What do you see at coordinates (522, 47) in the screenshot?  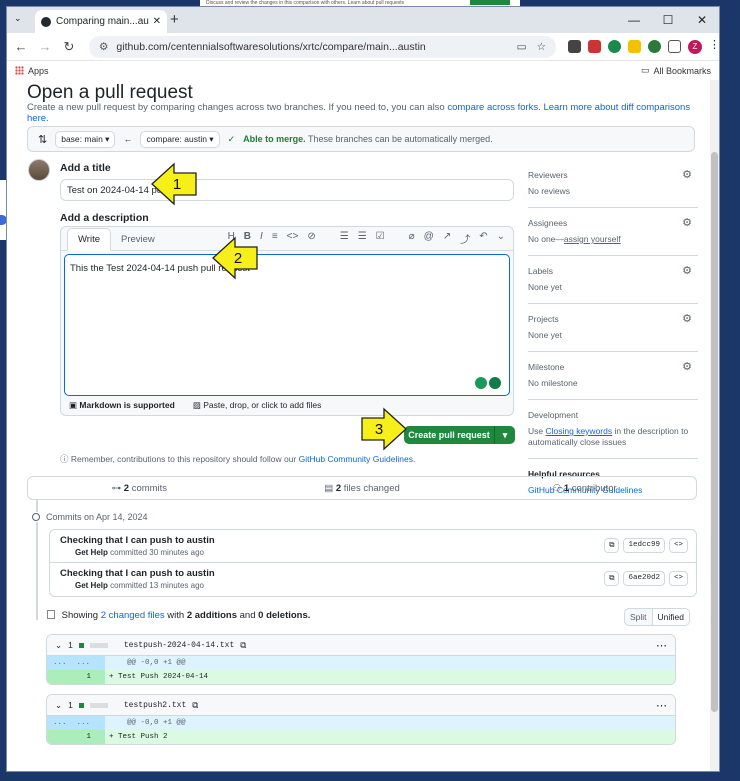 I see `cast-icon: ▭` at bounding box center [522, 47].